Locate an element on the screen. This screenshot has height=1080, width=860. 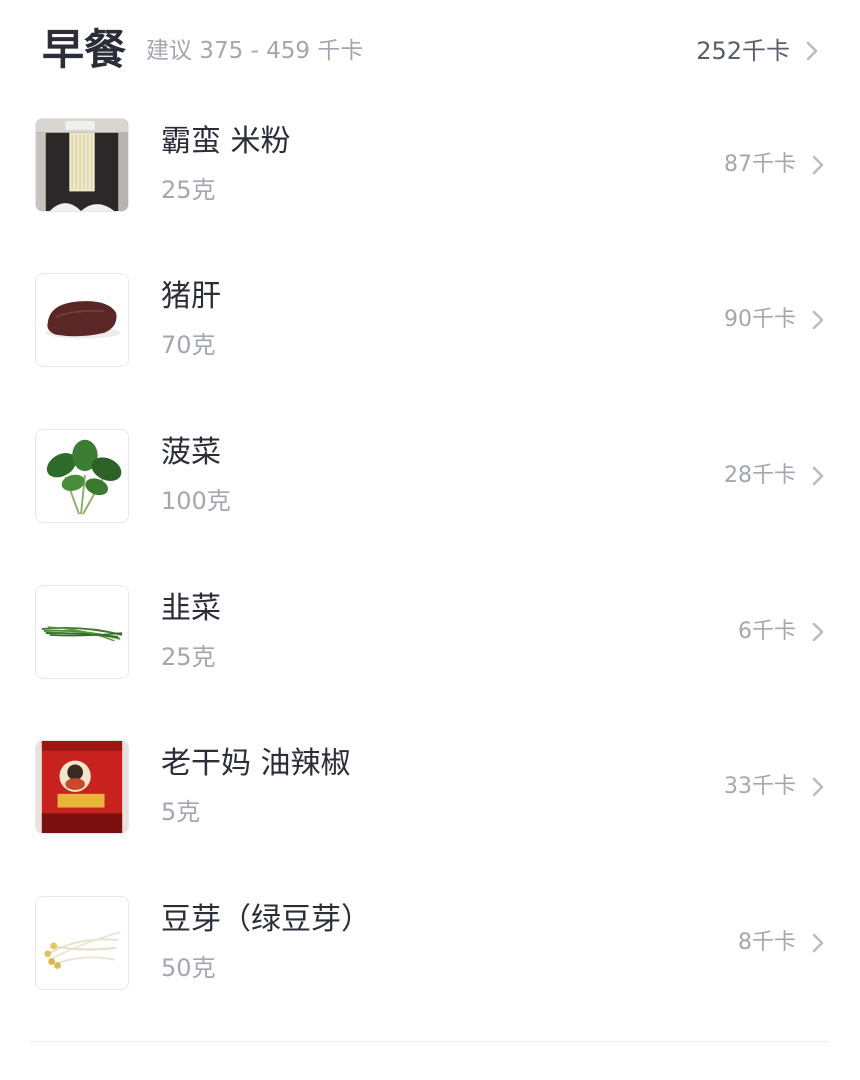
food-calories-text: 28千卡 is located at coordinates (760, 475).